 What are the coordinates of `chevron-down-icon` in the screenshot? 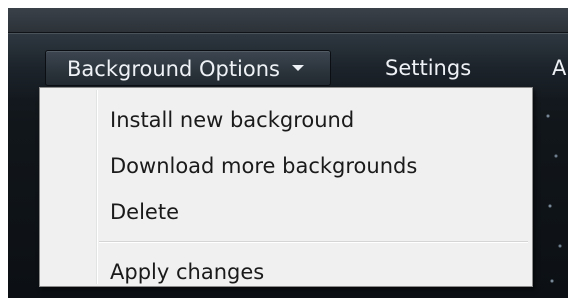 It's located at (297, 68).